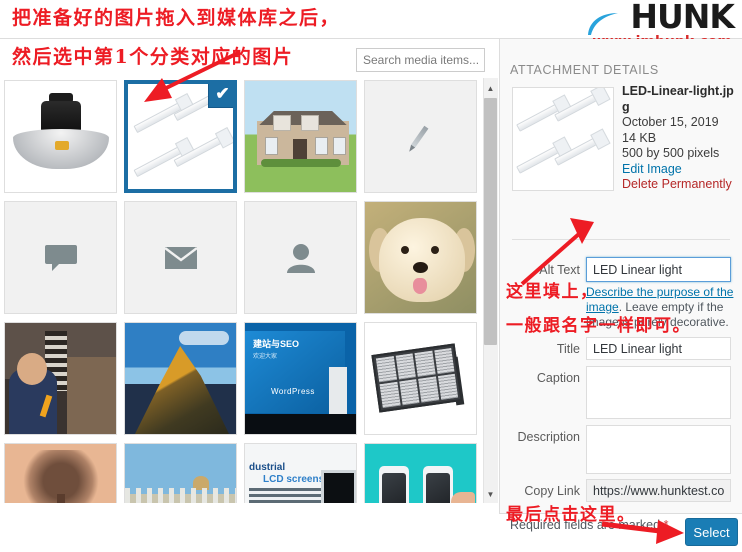 This screenshot has width=742, height=552. Describe the element at coordinates (658, 490) in the screenshot. I see `copy-link-input` at that location.